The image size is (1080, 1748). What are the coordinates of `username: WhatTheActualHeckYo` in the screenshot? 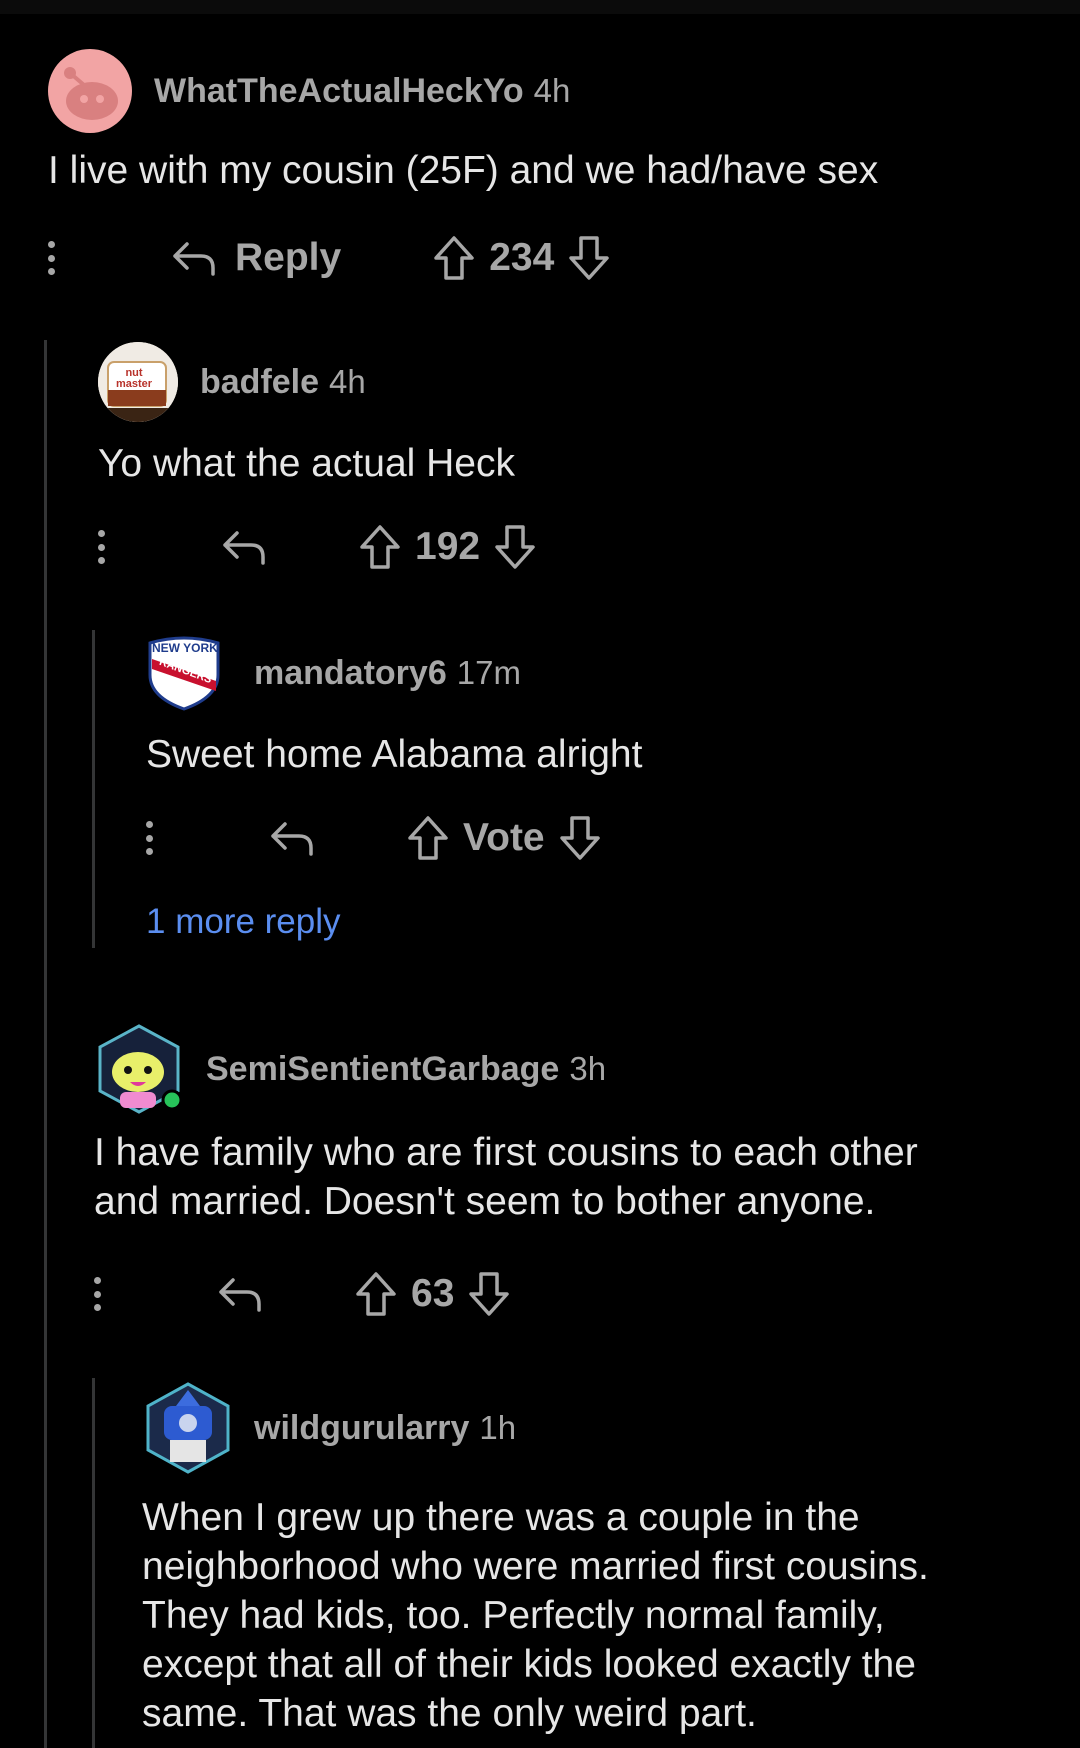 It's located at (339, 91).